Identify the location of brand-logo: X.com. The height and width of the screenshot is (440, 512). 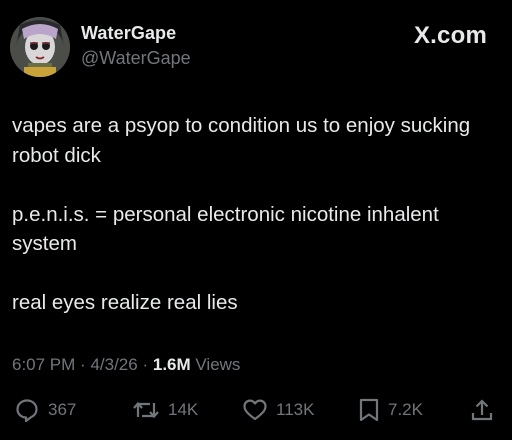
(450, 35).